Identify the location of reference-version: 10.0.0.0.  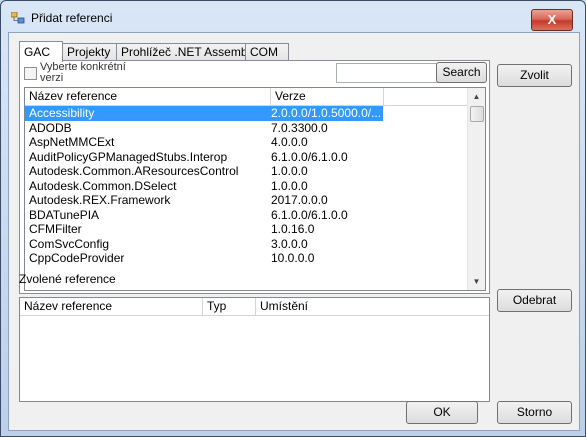
(293, 258).